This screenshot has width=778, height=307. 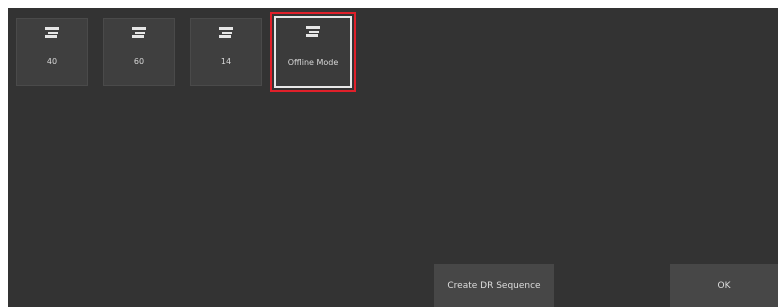 What do you see at coordinates (139, 52) in the screenshot?
I see `detector-tile-60: 60` at bounding box center [139, 52].